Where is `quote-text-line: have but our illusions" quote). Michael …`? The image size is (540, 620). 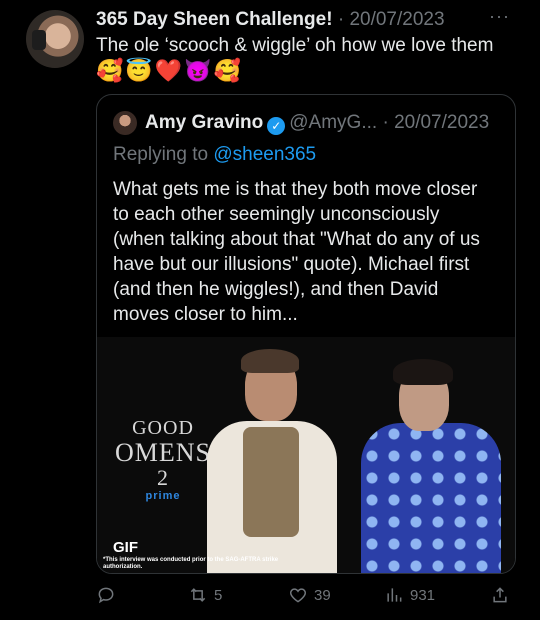
quote-text-line: have but our illusions" quote). Michael … is located at coordinates (291, 264).